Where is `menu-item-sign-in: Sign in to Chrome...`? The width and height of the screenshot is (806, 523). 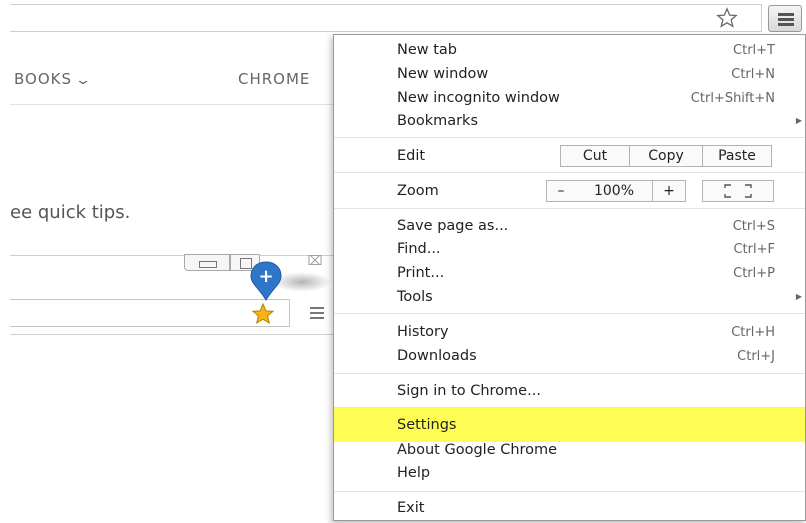 menu-item-sign-in: Sign in to Chrome... is located at coordinates (569, 392).